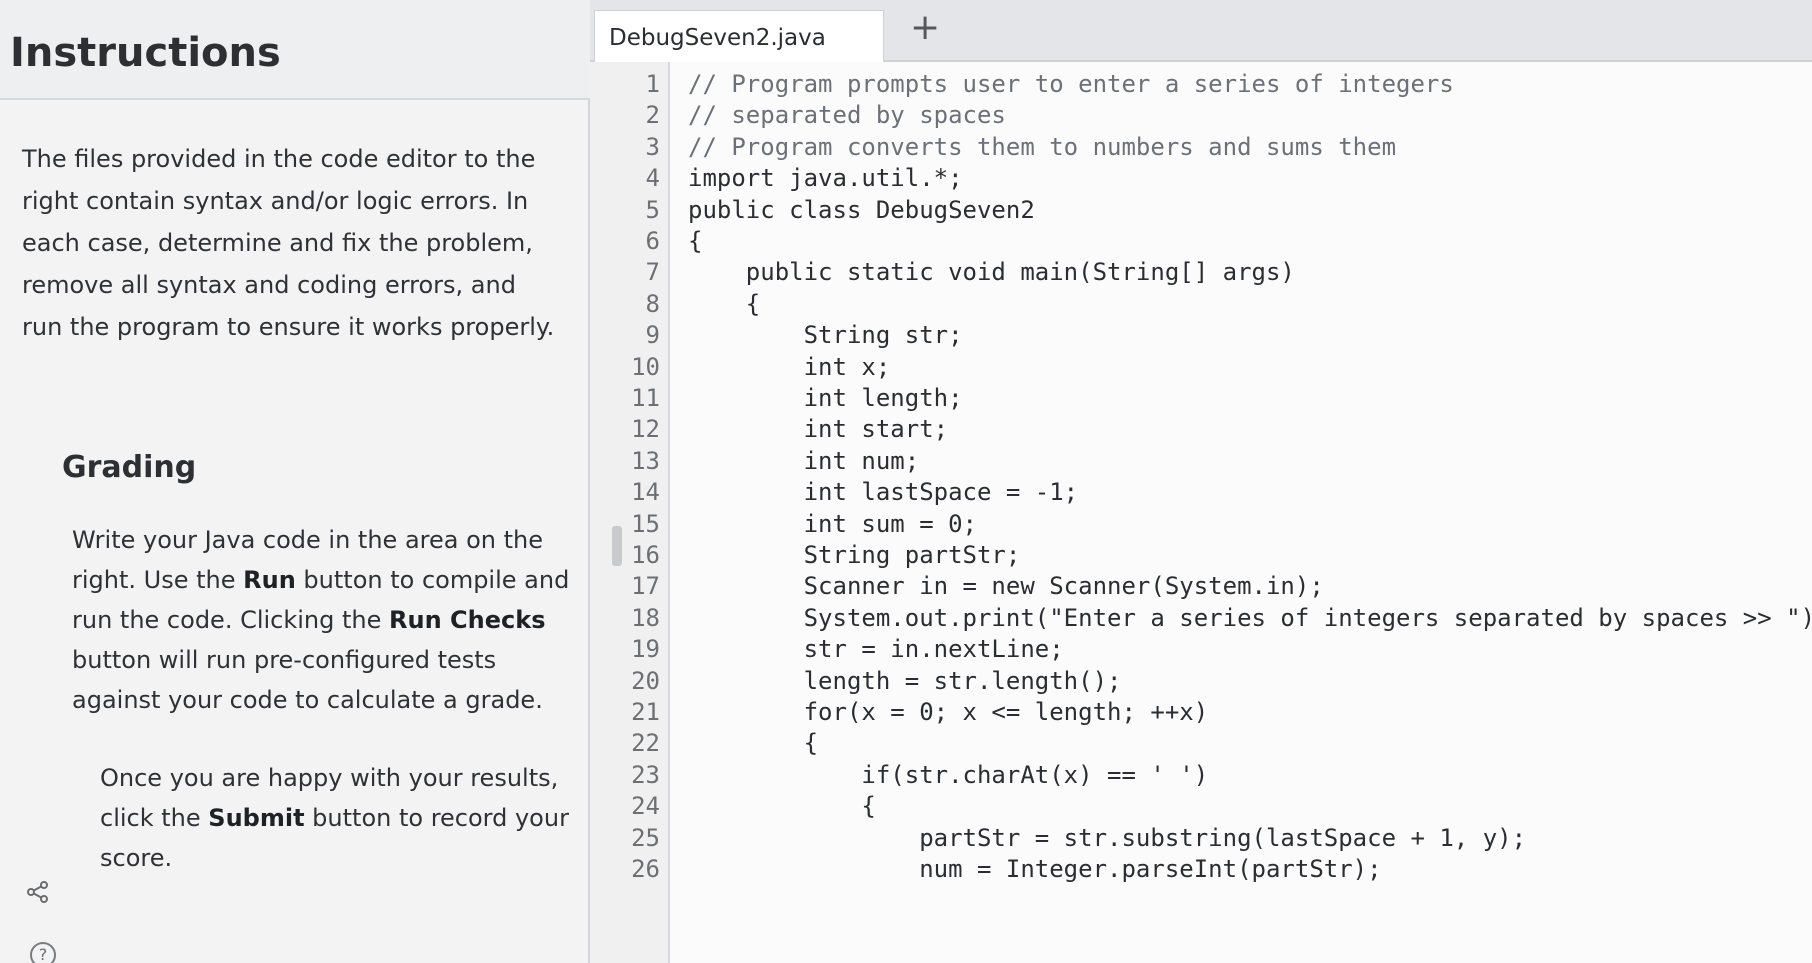 The width and height of the screenshot is (1812, 963). I want to click on line-number: 24, so click(645, 806).